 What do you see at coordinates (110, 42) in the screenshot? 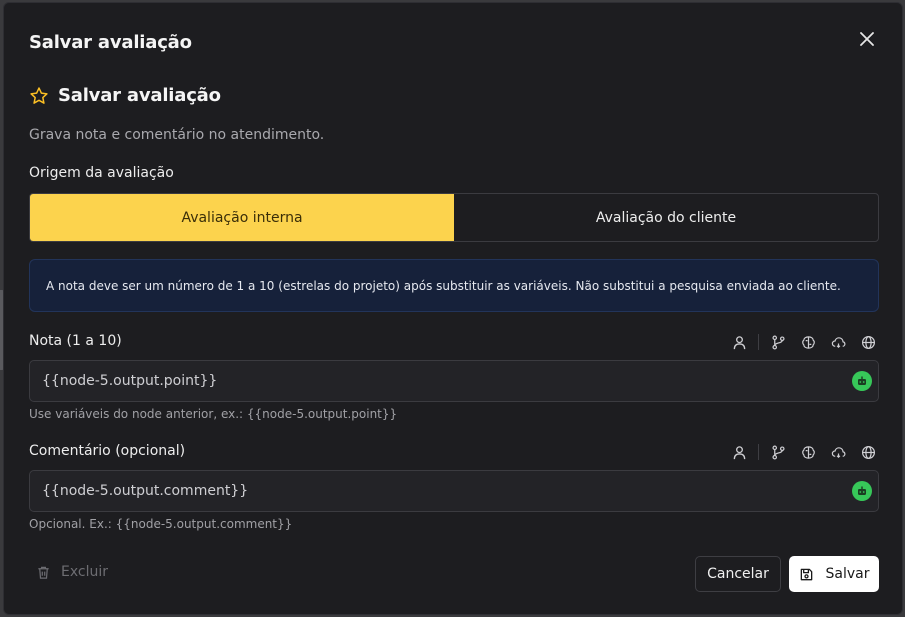
I see `dialog-title: Salvar avaliação` at bounding box center [110, 42].